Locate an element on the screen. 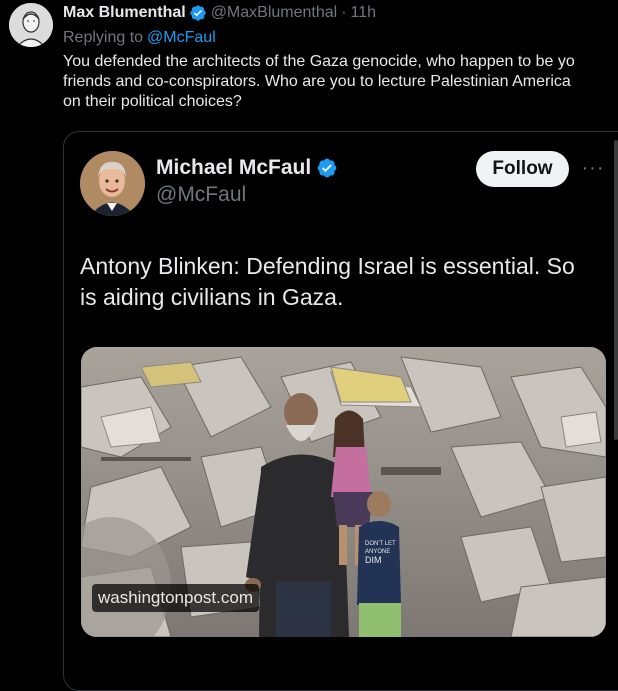 Image resolution: width=618 pixels, height=691 pixels. scrollbar is located at coordinates (616, 290).